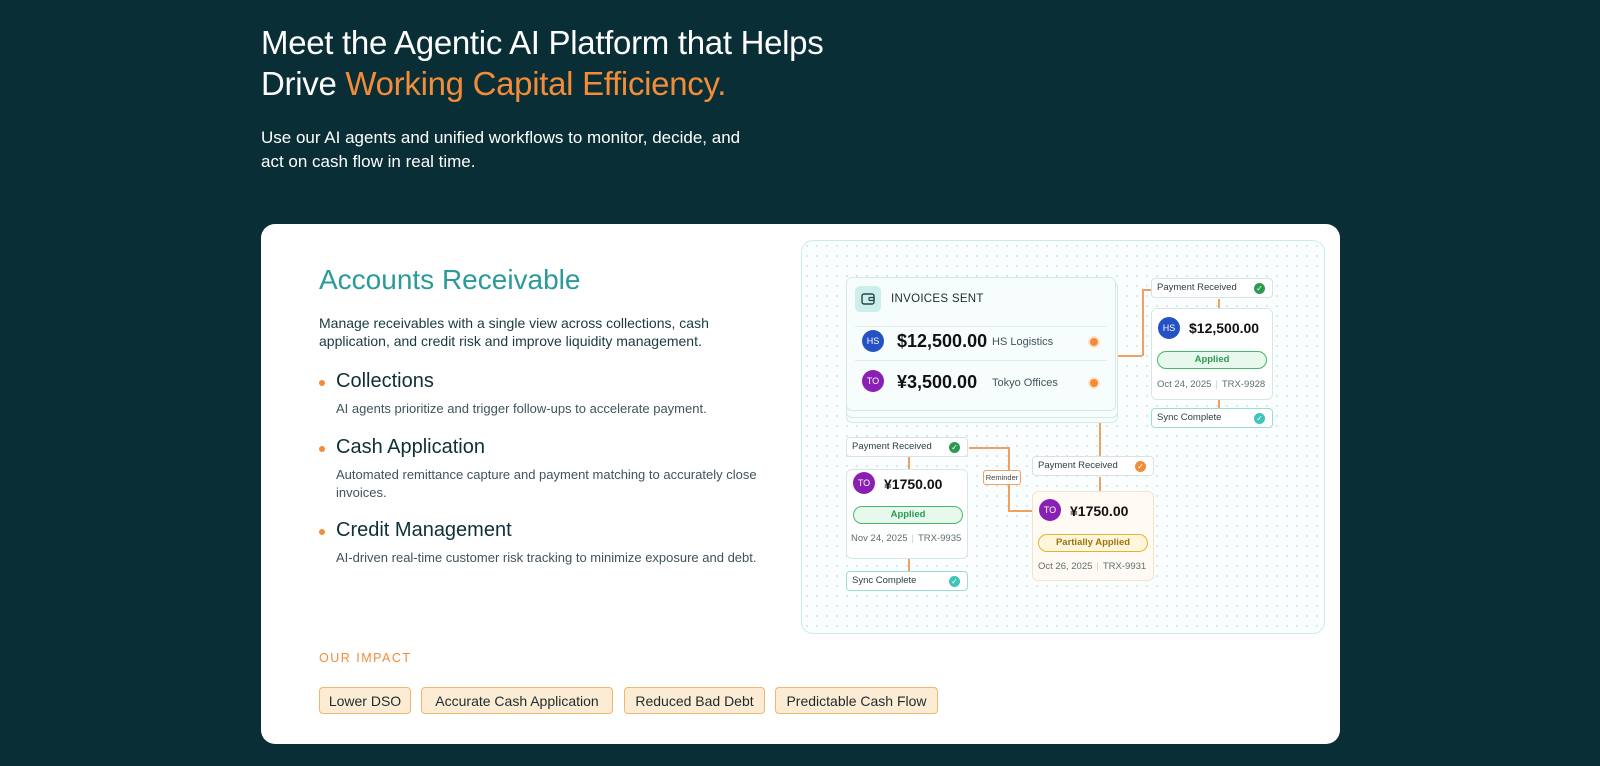 The image size is (1600, 766). I want to click on transaction-id: TRX-9935, so click(939, 538).